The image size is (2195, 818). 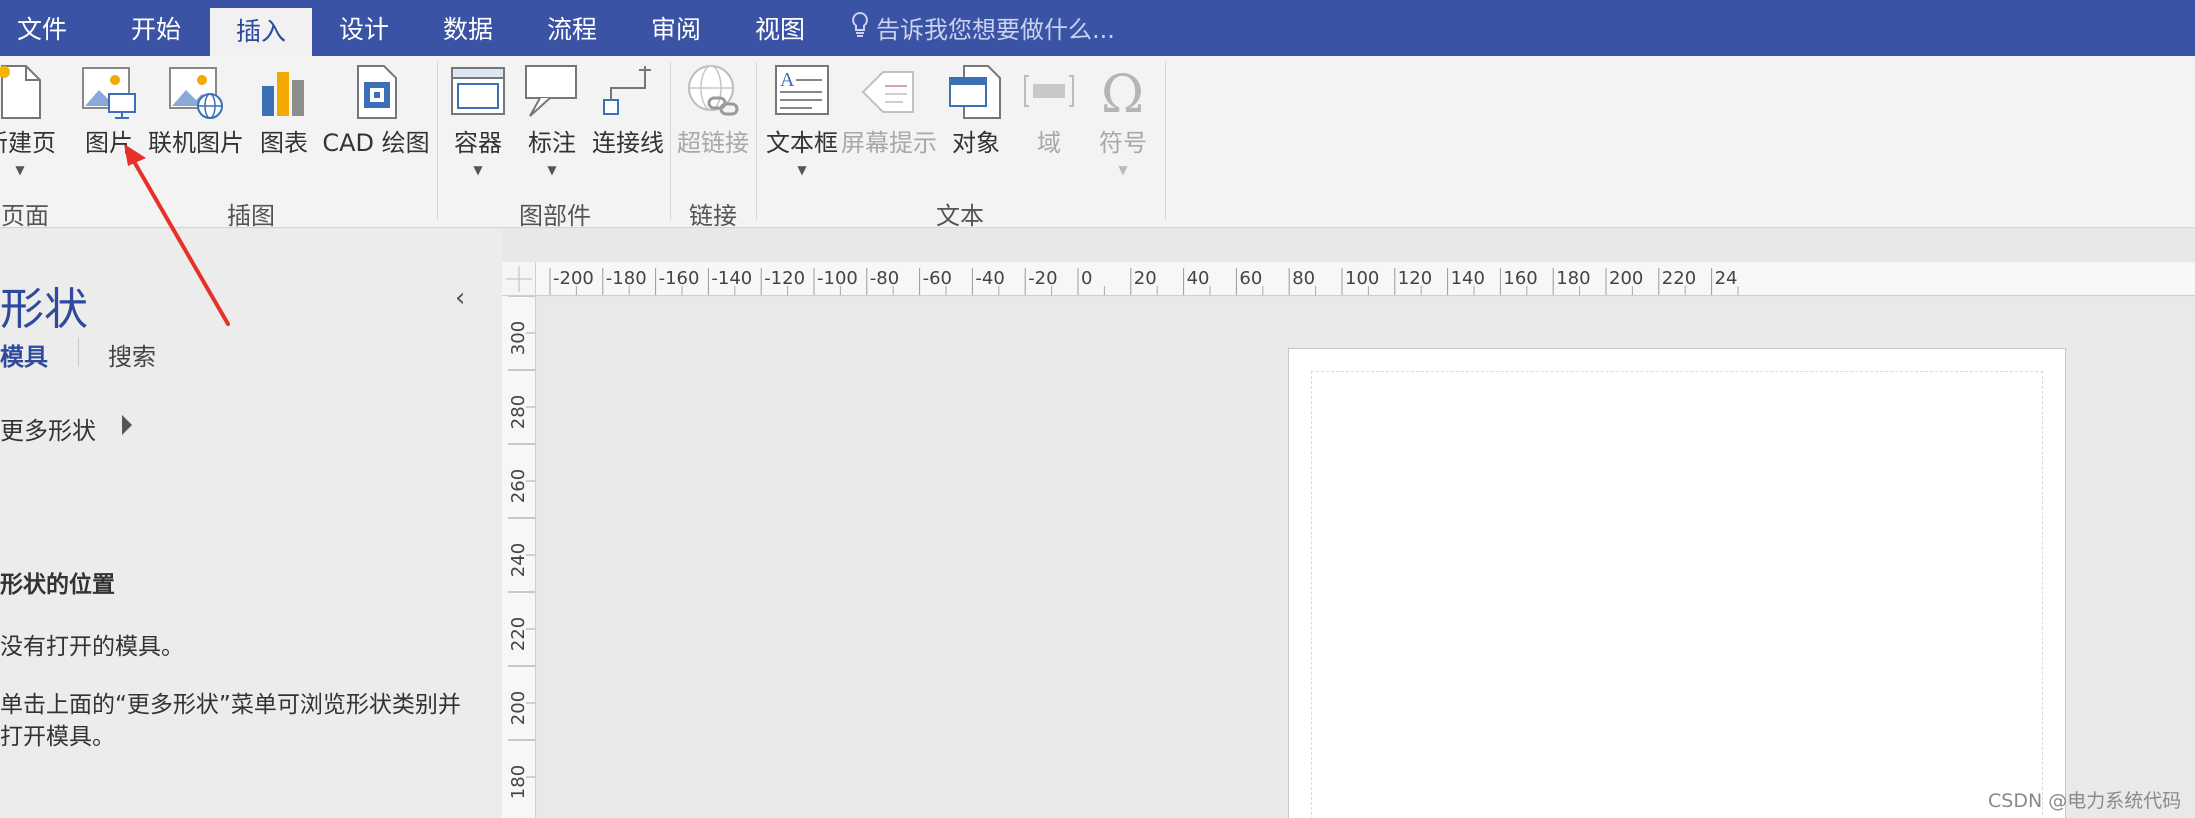 I want to click on connector-button: 连接线, so click(x=628, y=110).